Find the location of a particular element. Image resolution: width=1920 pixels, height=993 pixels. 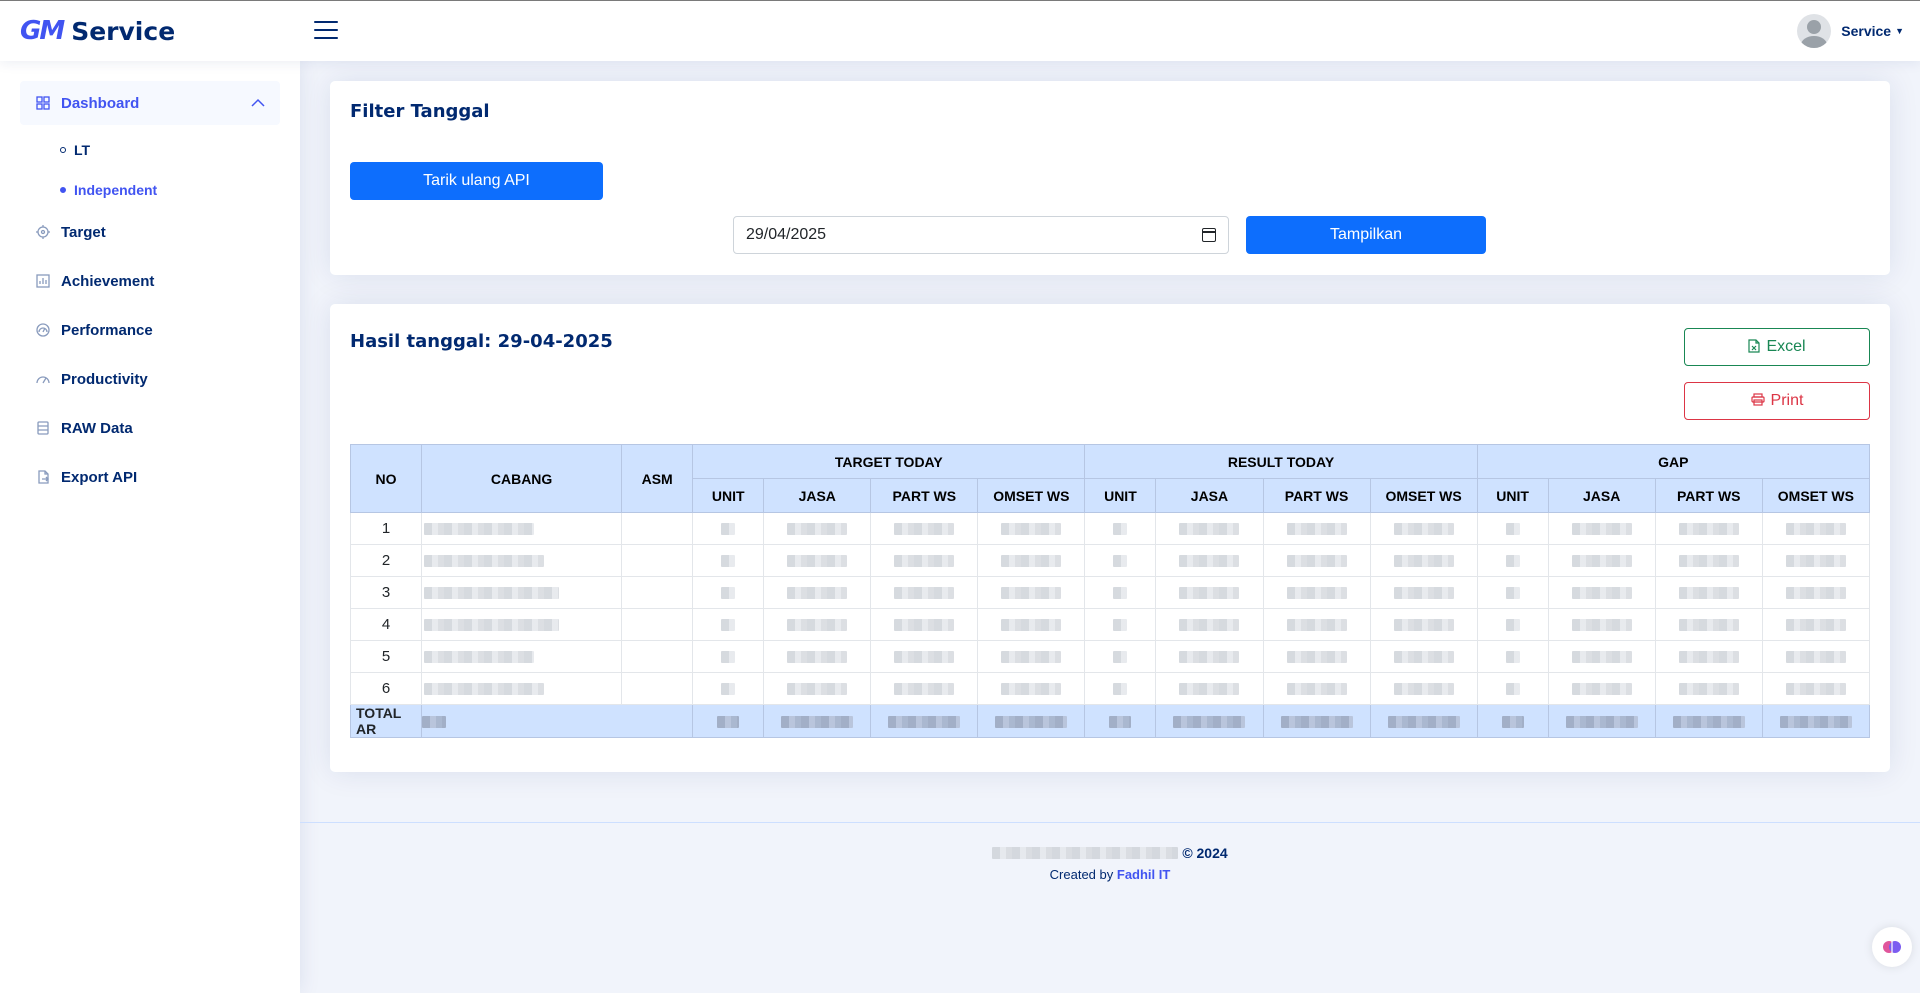

total-cabang-cell is located at coordinates (557, 721).